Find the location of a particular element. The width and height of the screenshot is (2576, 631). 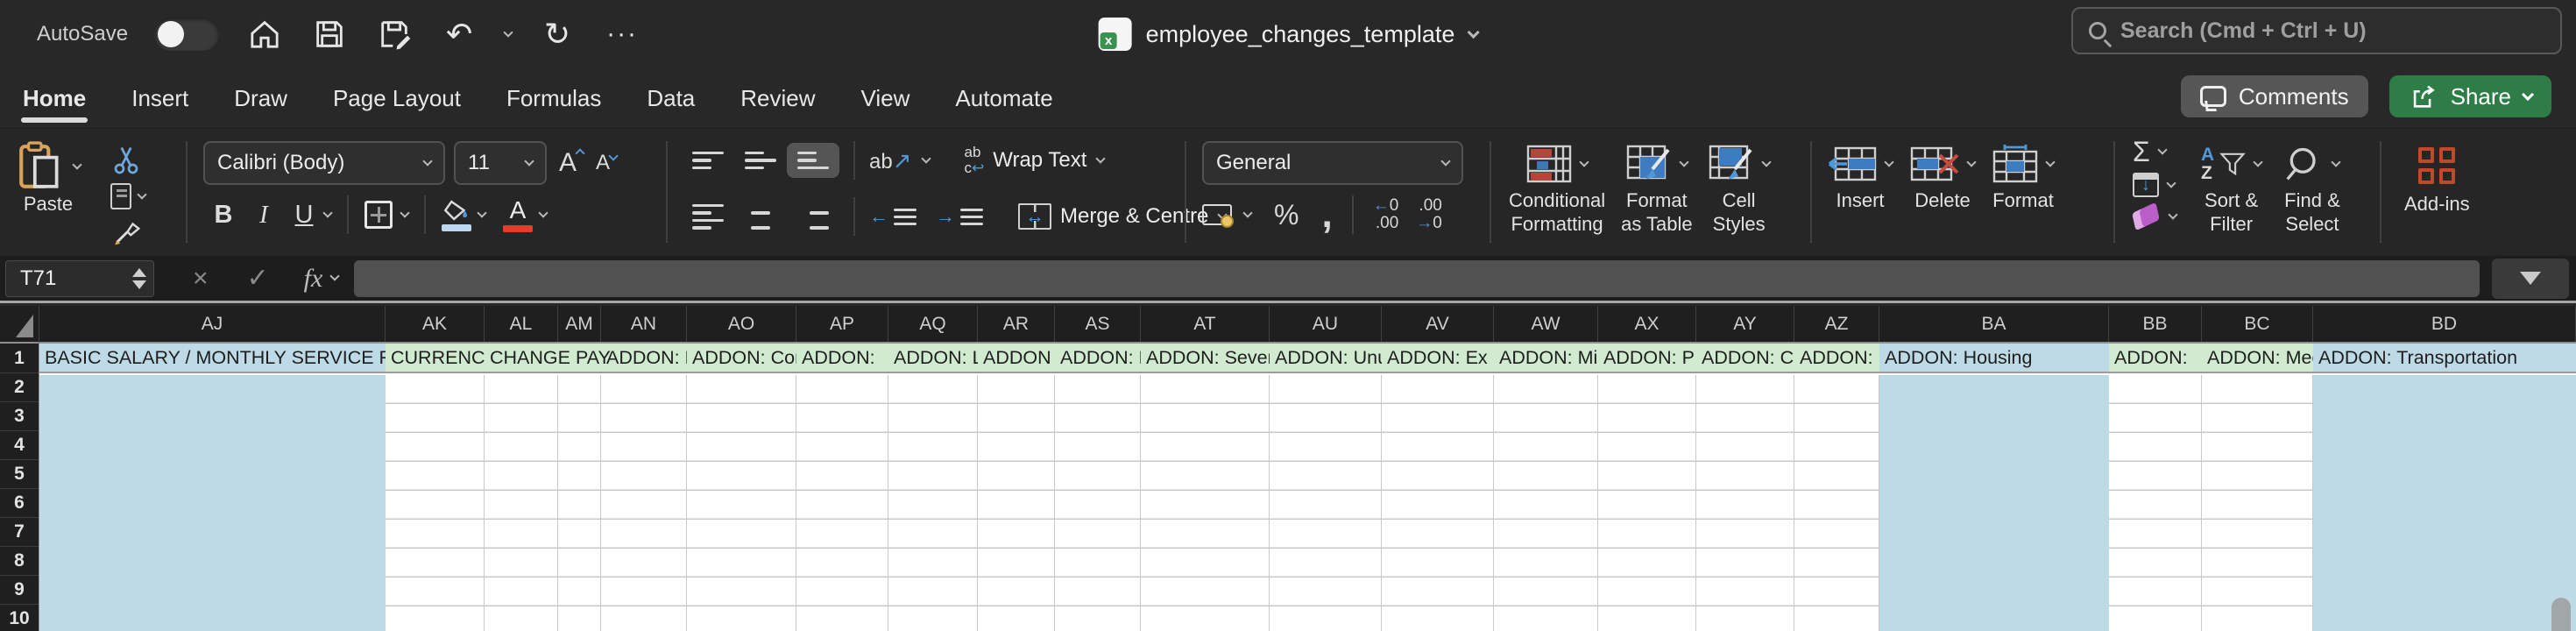

wrap-text-chevron-icon is located at coordinates (1101, 158).